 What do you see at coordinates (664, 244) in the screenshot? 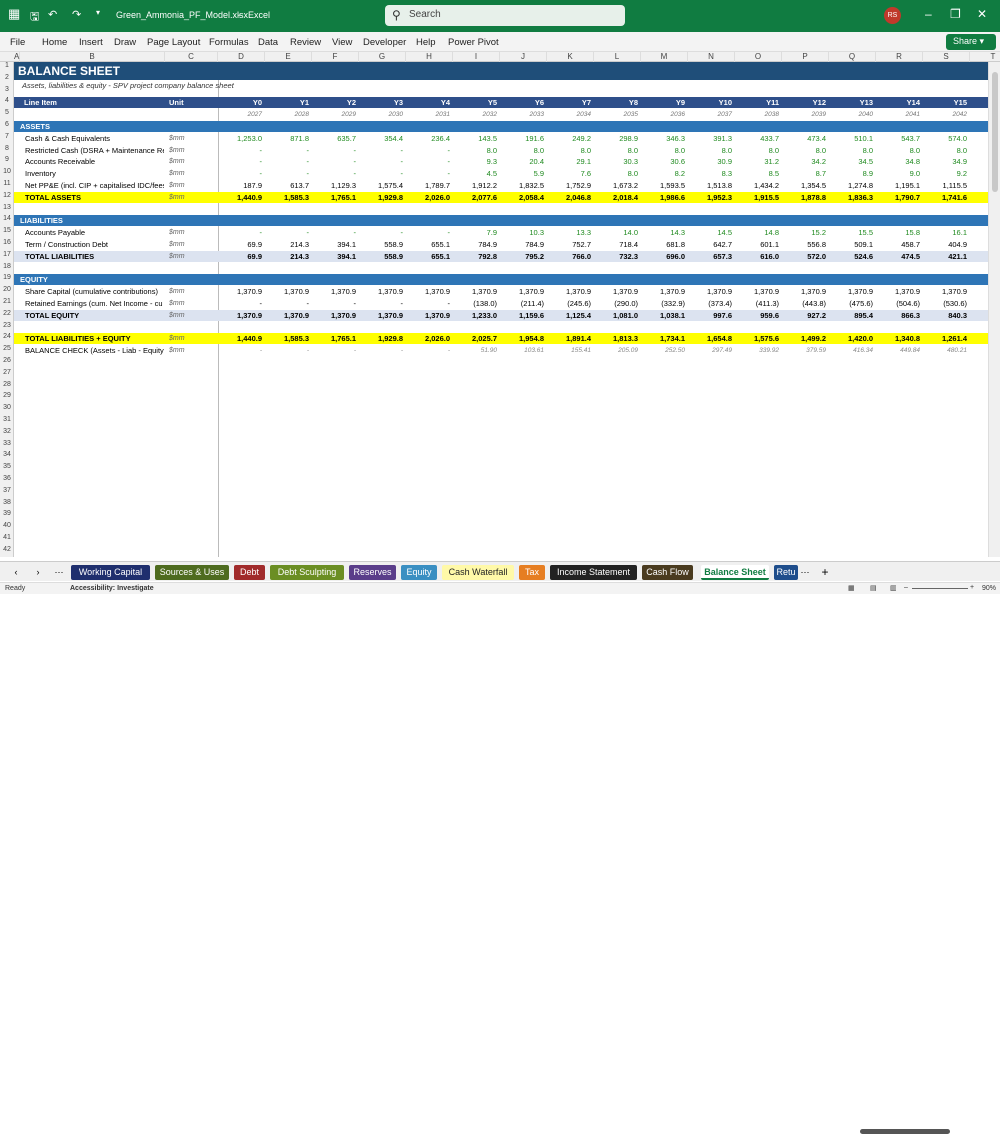
I see `value-cell: 681.8` at bounding box center [664, 244].